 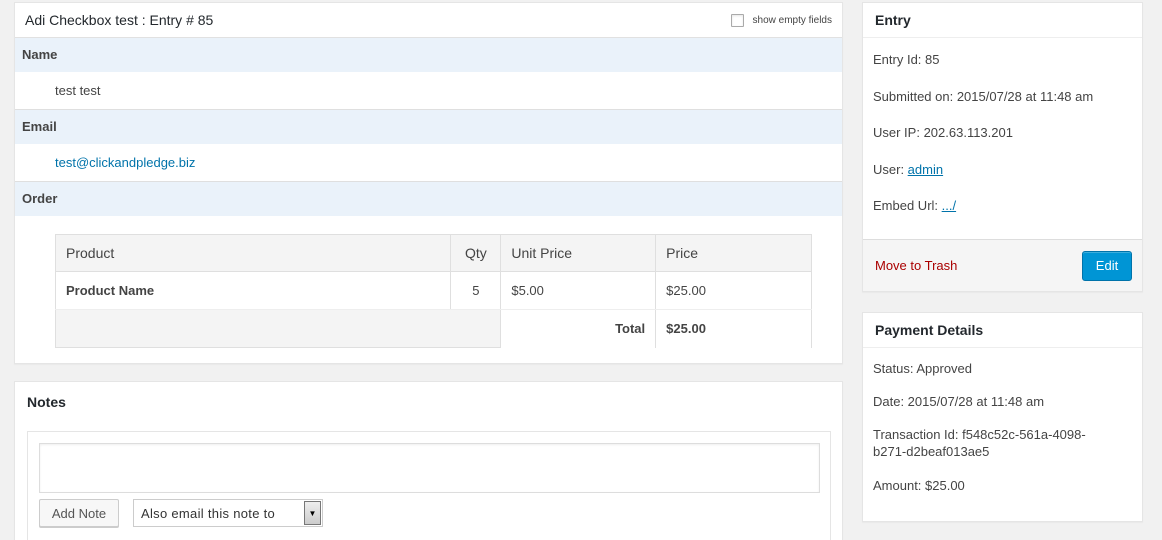 What do you see at coordinates (792, 20) in the screenshot?
I see `show-empty-fields-label: show empty fields` at bounding box center [792, 20].